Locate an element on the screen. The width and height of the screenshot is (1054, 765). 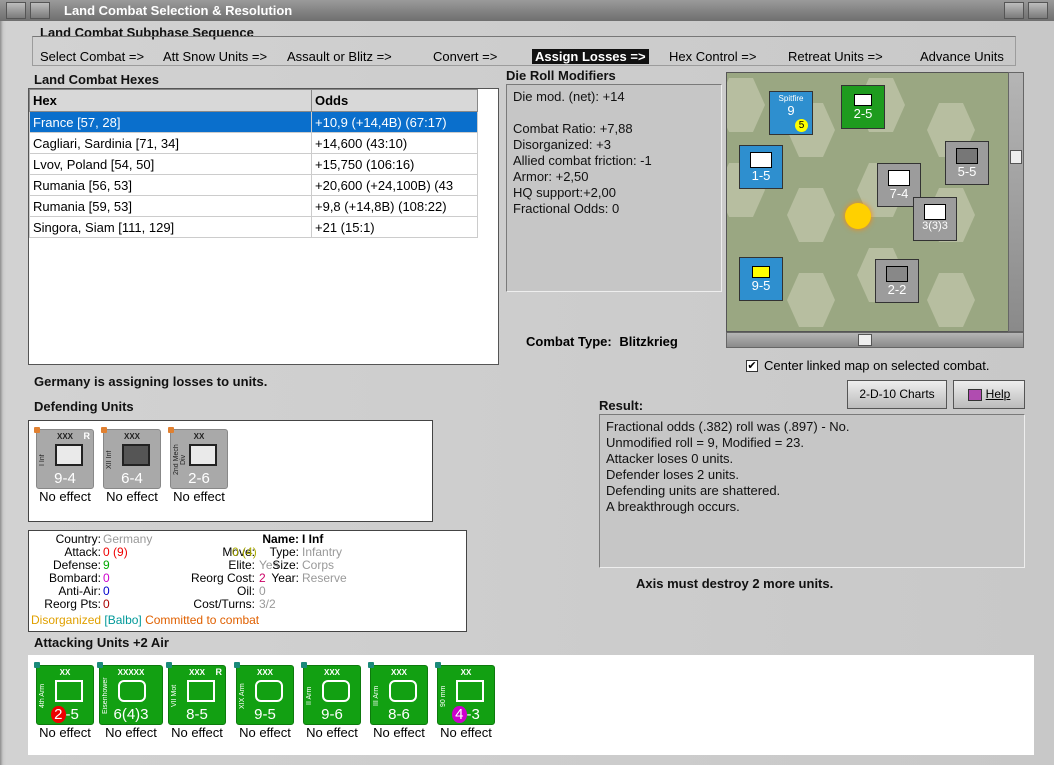
counter-strength: 9 is located at coordinates (791, 110).